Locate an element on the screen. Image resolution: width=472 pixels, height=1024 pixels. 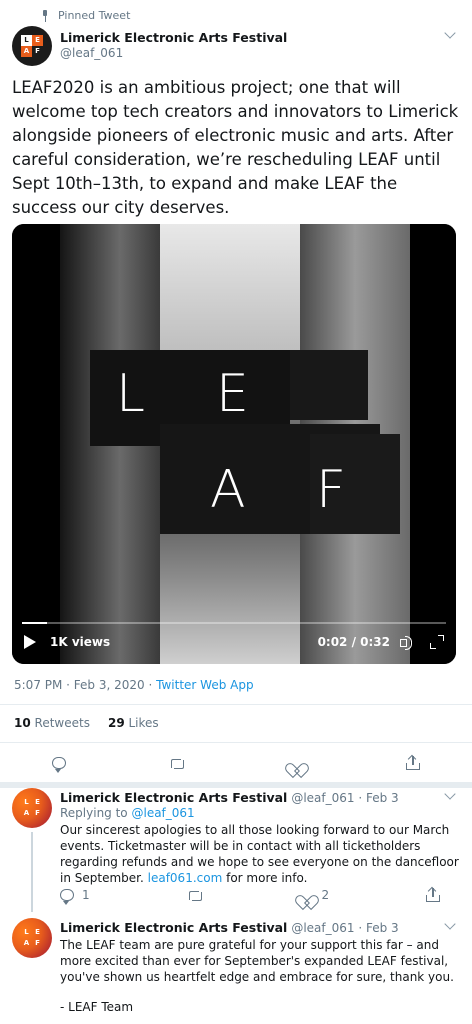
reply-button: 1 is located at coordinates (75, 896).